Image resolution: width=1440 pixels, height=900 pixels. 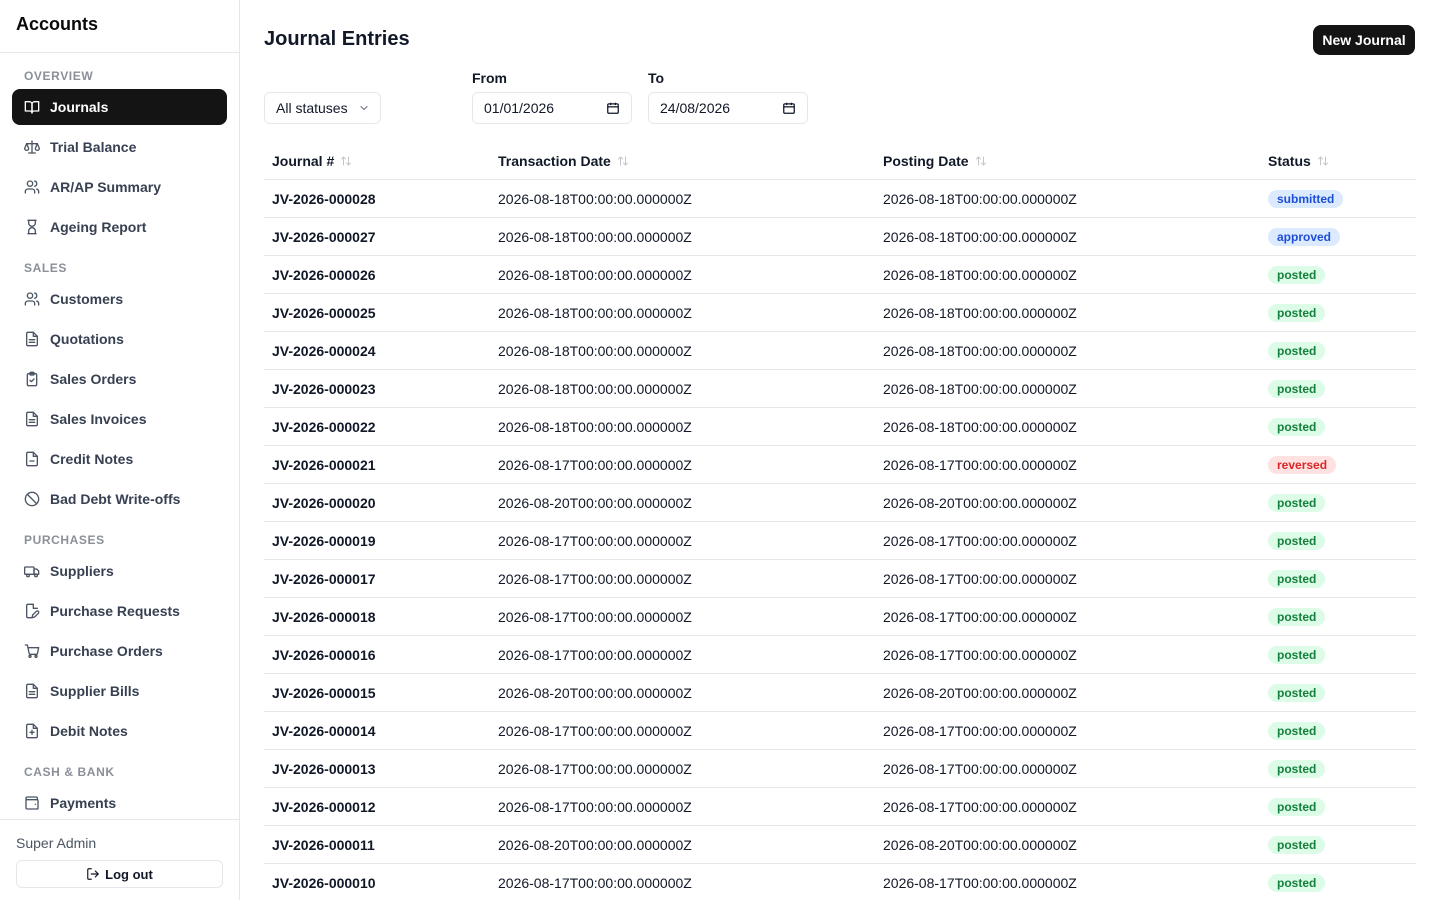 I want to click on sidebar-item-label: Suppliers, so click(x=82, y=571).